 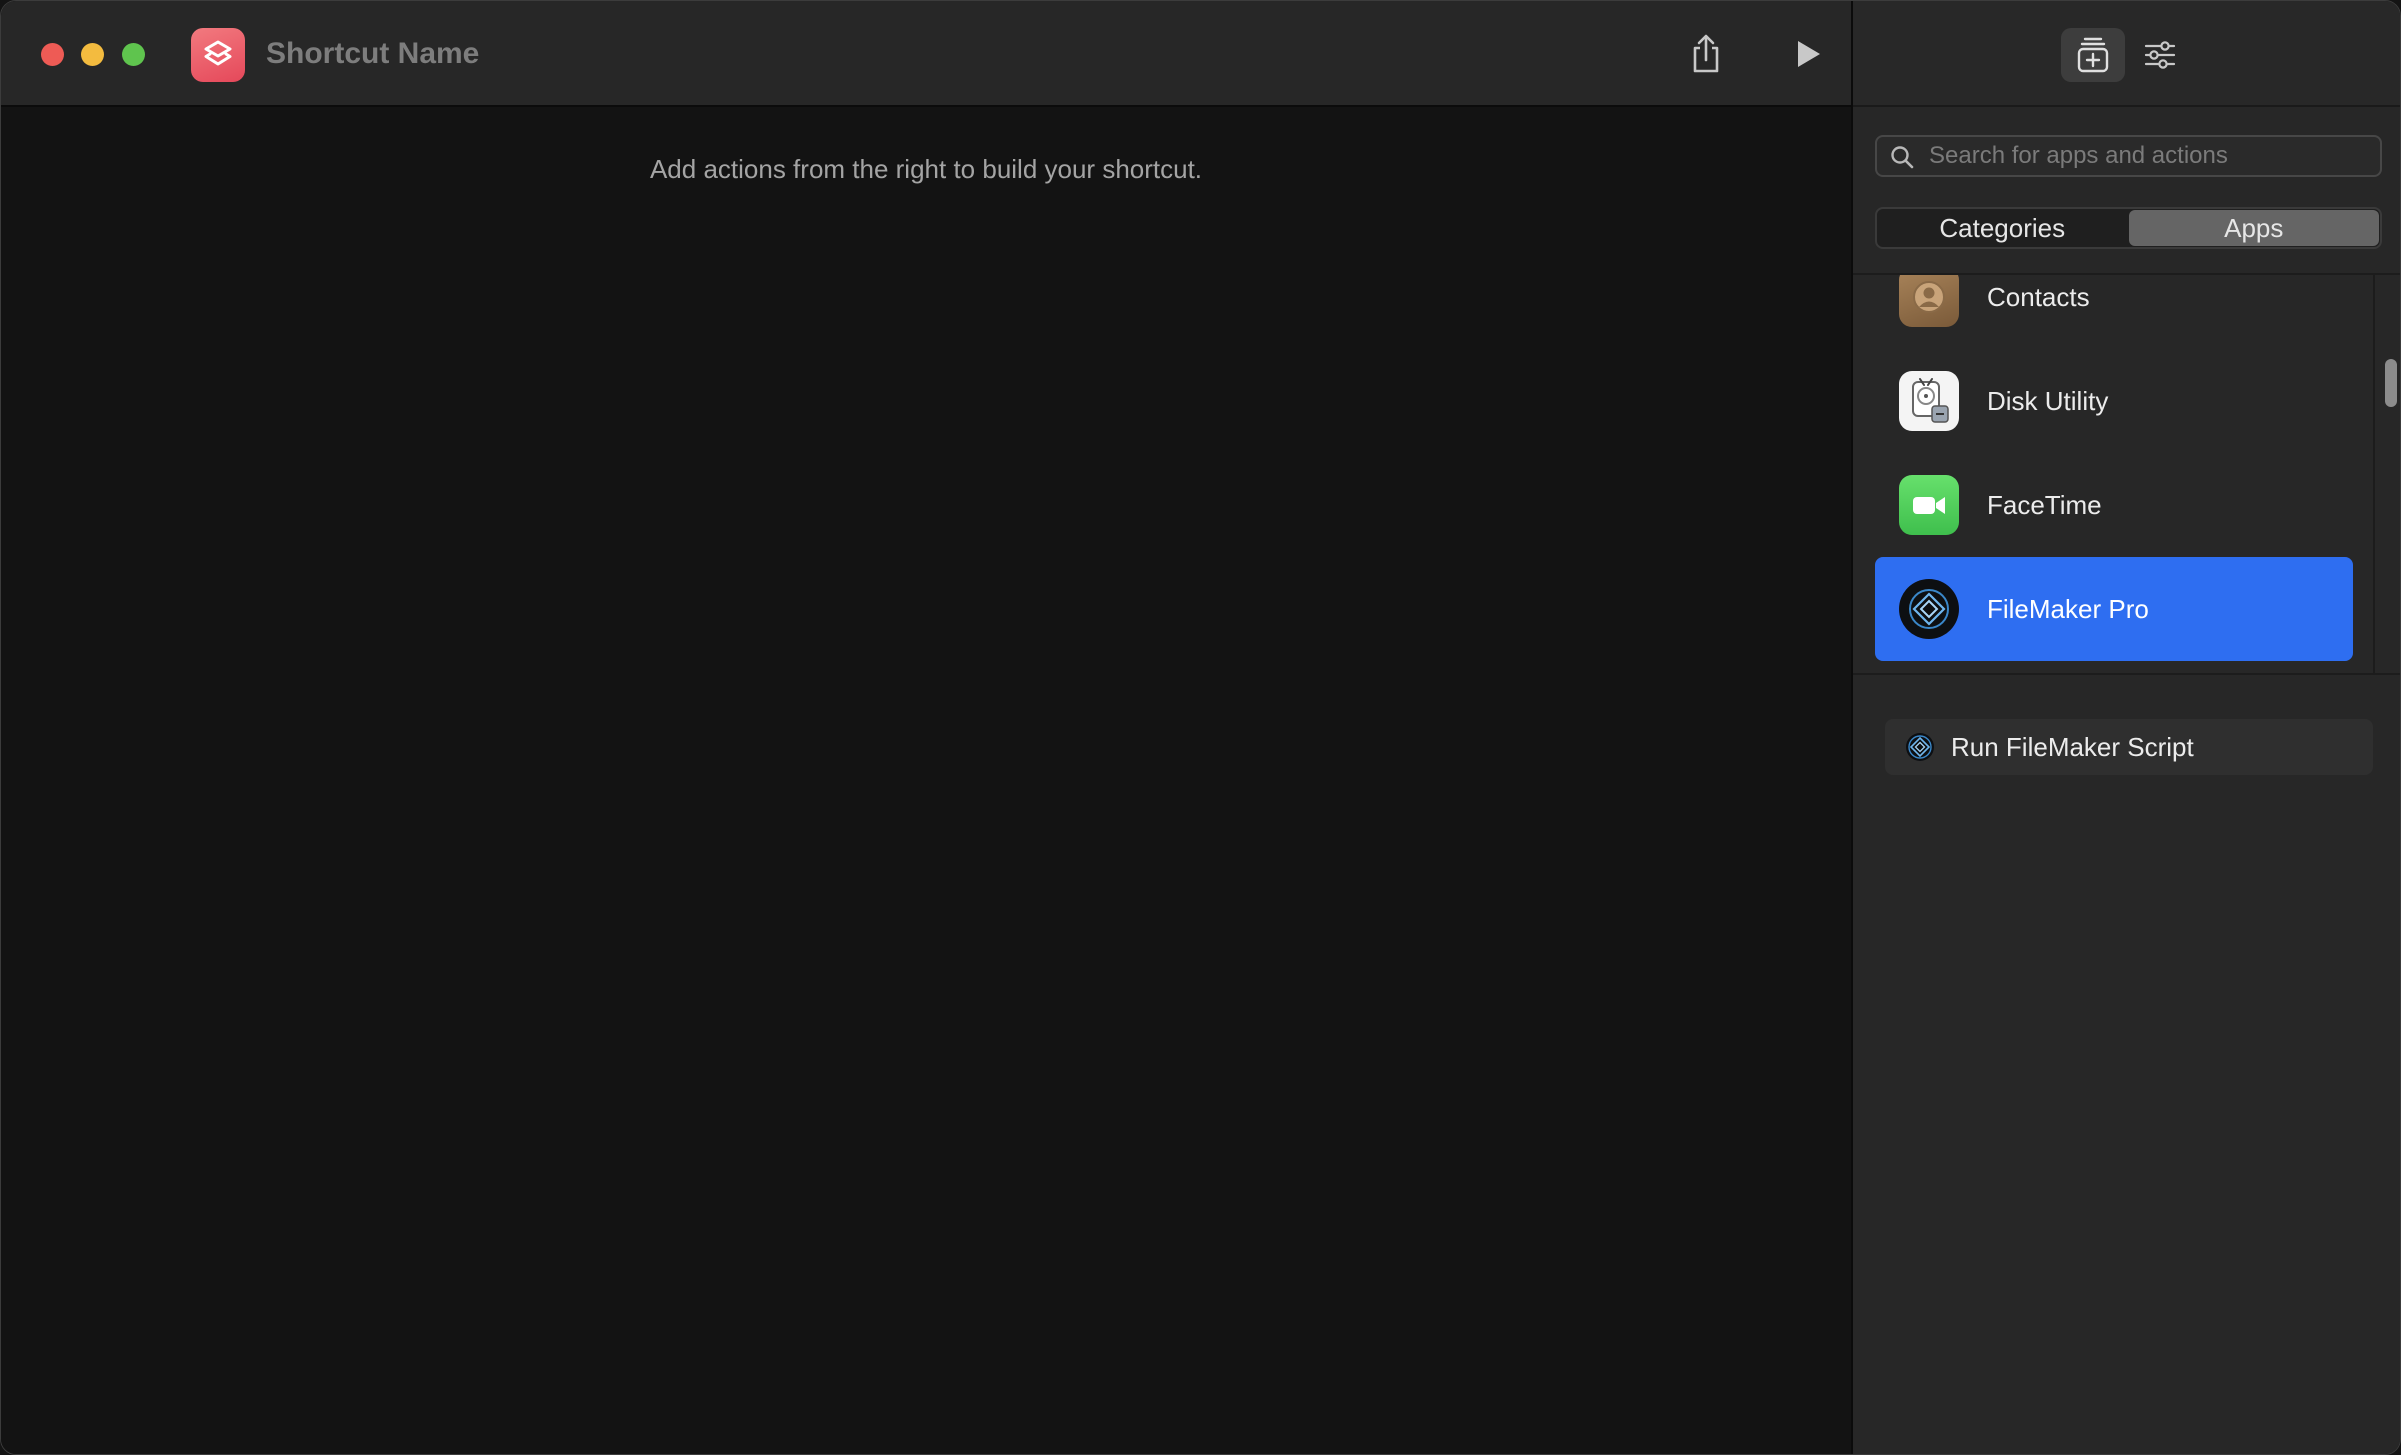 I want to click on app-item-label: Disk Utility, so click(x=2048, y=401).